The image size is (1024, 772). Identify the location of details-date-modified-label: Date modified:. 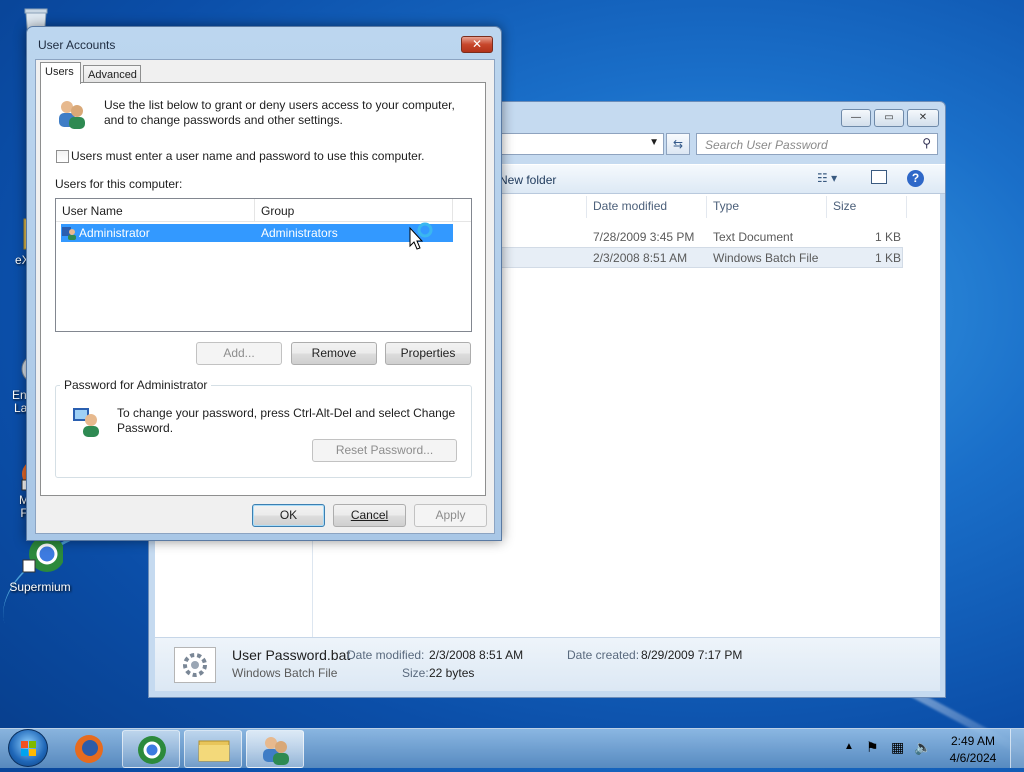
(386, 655).